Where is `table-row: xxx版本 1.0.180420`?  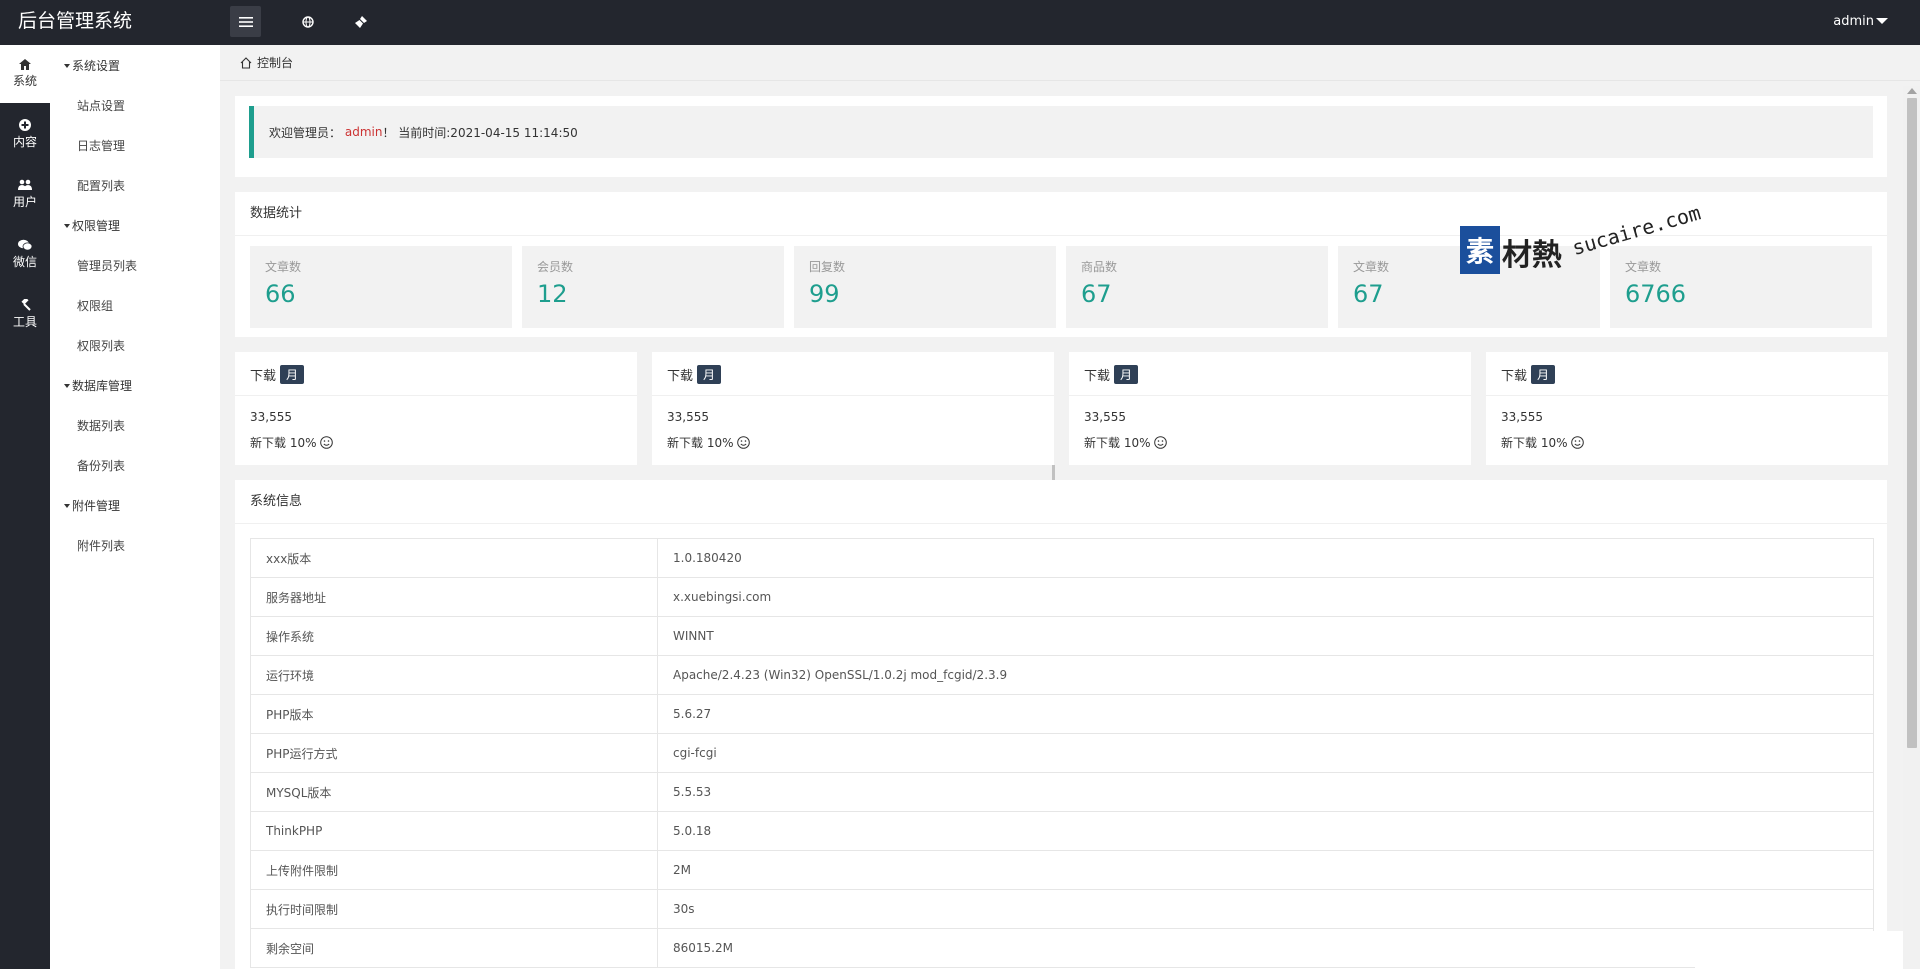
table-row: xxx版本 1.0.180420 is located at coordinates (1062, 558).